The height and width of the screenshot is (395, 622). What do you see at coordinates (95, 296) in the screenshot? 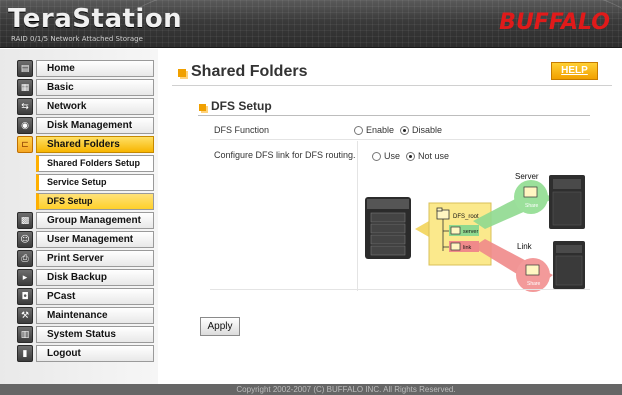
I see `sidebar-item-label: PCast` at bounding box center [95, 296].